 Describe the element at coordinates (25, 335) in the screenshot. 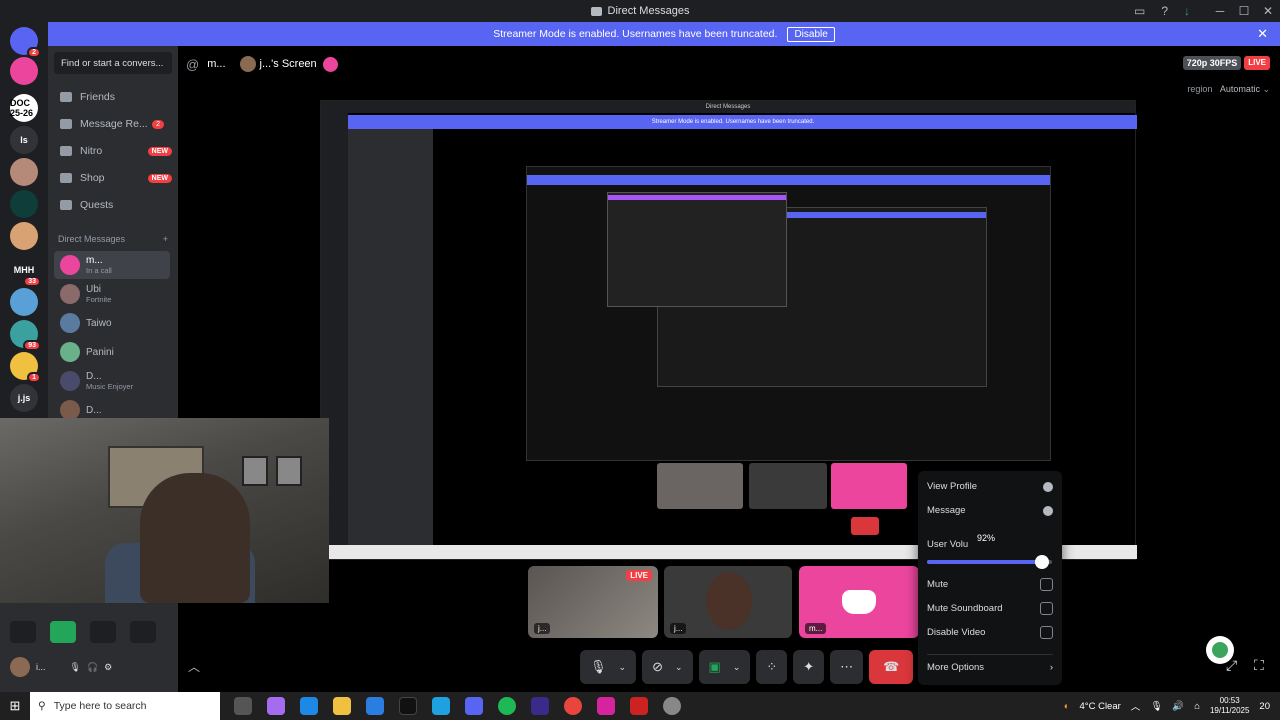

I see `server-icon: 93` at that location.